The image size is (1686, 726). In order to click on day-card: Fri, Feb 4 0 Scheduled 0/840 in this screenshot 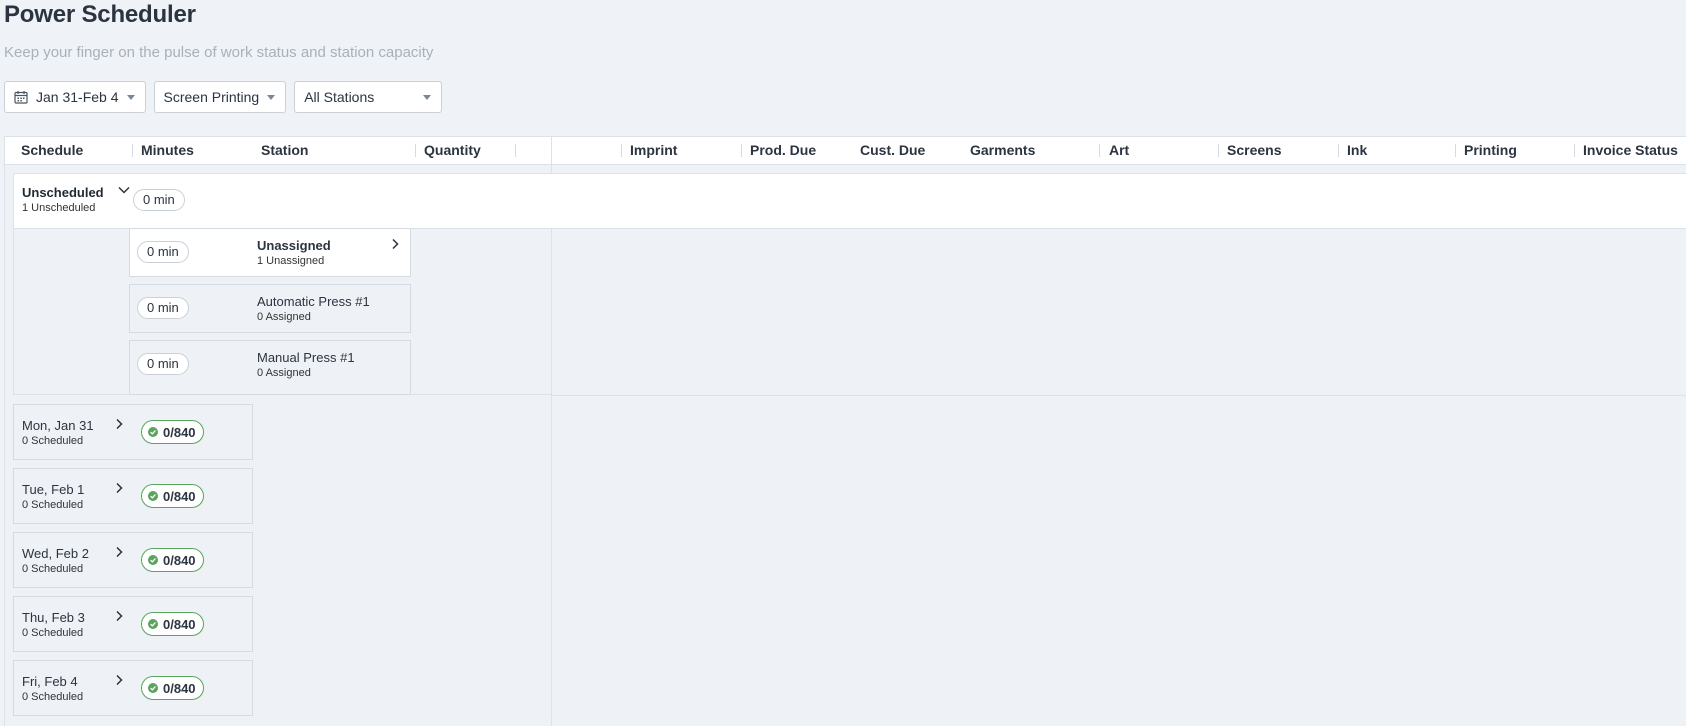, I will do `click(133, 688)`.